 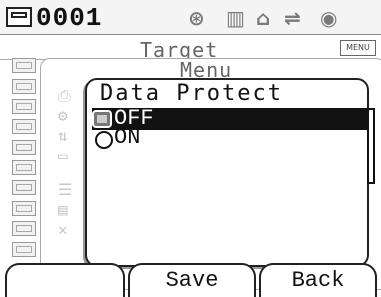 What do you see at coordinates (63, 229) in the screenshot?
I see `tools-icon: ✕` at bounding box center [63, 229].